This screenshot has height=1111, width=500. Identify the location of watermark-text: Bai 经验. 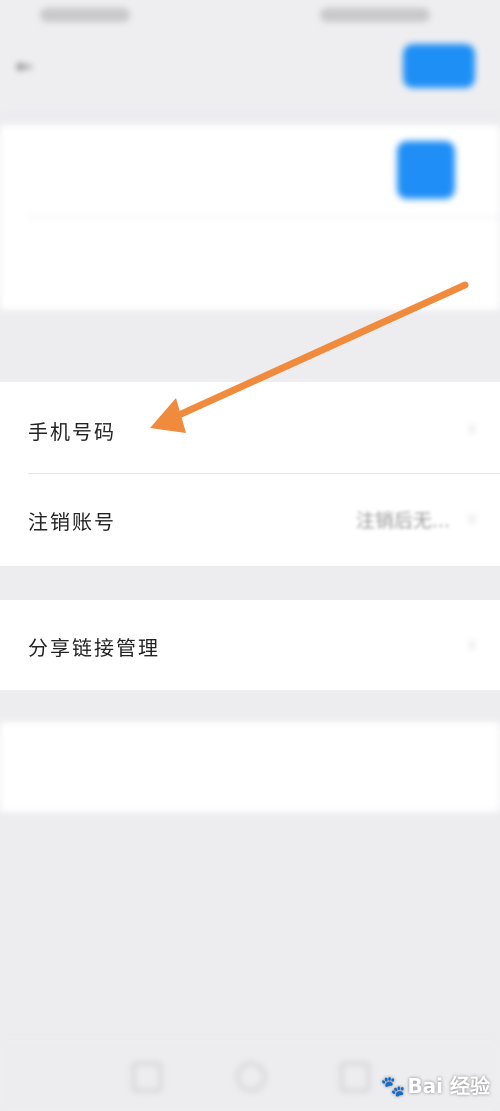
(448, 1086).